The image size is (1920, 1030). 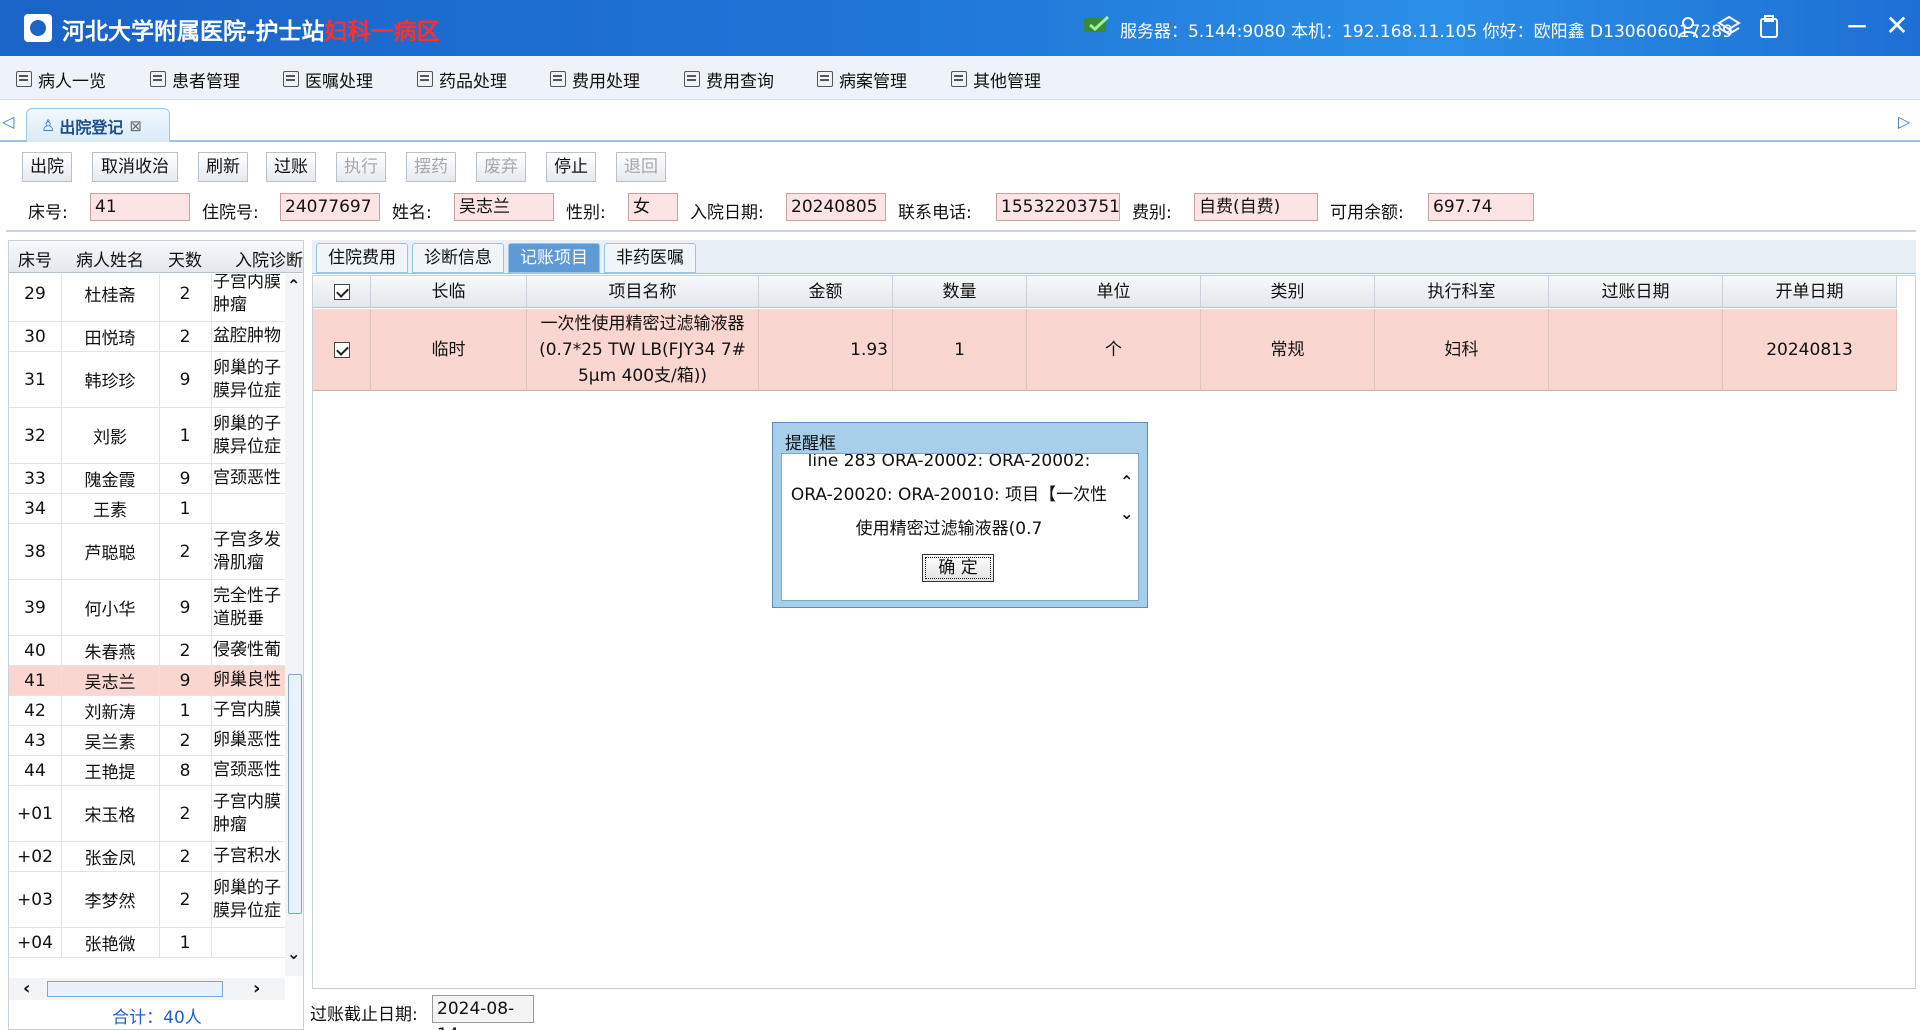 I want to click on menu-other-management: 其他管理, so click(x=996, y=80).